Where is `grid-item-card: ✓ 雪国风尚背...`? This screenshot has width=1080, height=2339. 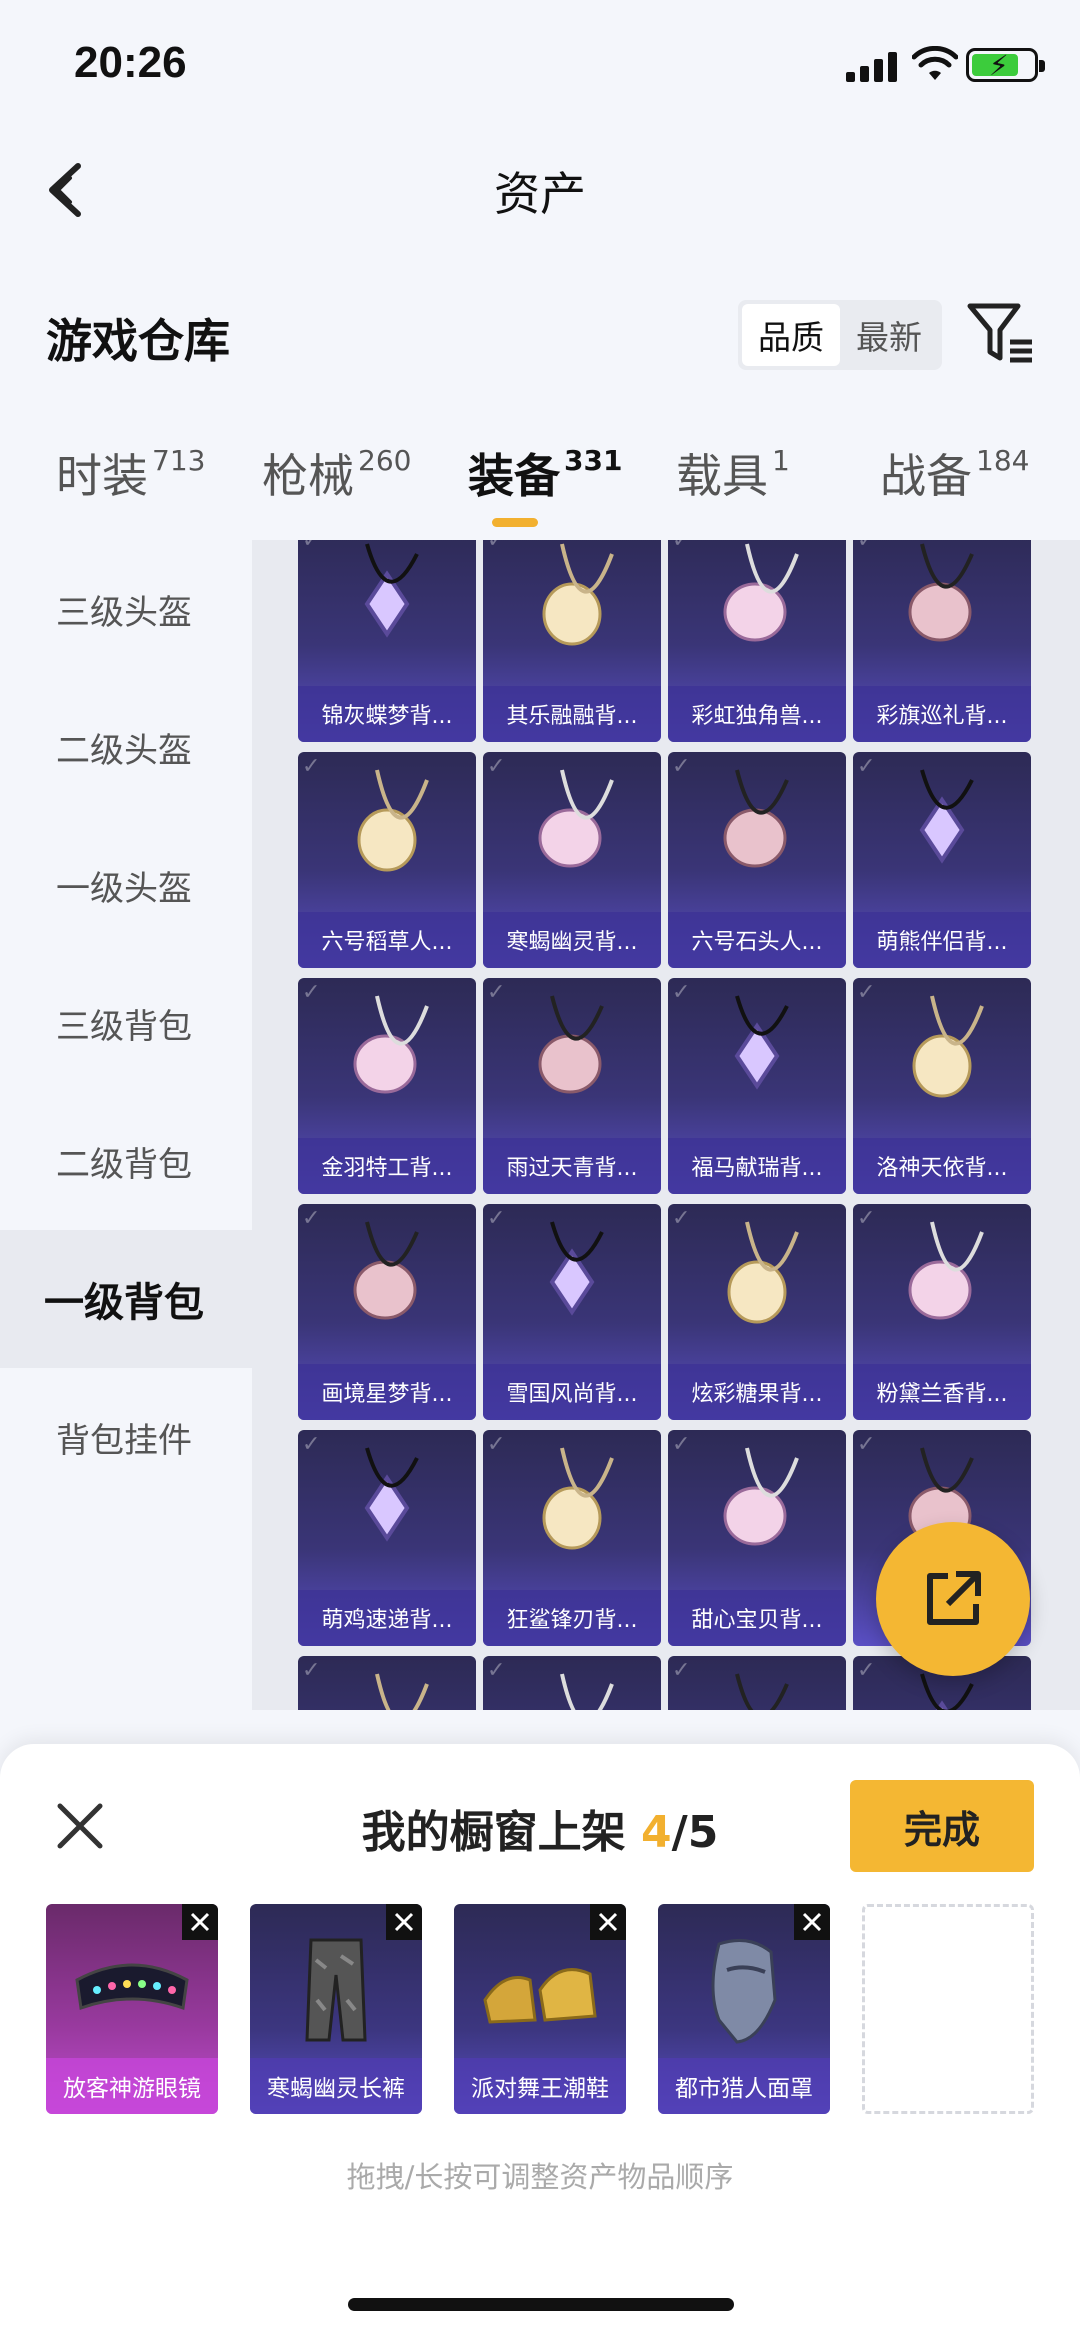
grid-item-card: ✓ 雪国风尚背... is located at coordinates (572, 1312).